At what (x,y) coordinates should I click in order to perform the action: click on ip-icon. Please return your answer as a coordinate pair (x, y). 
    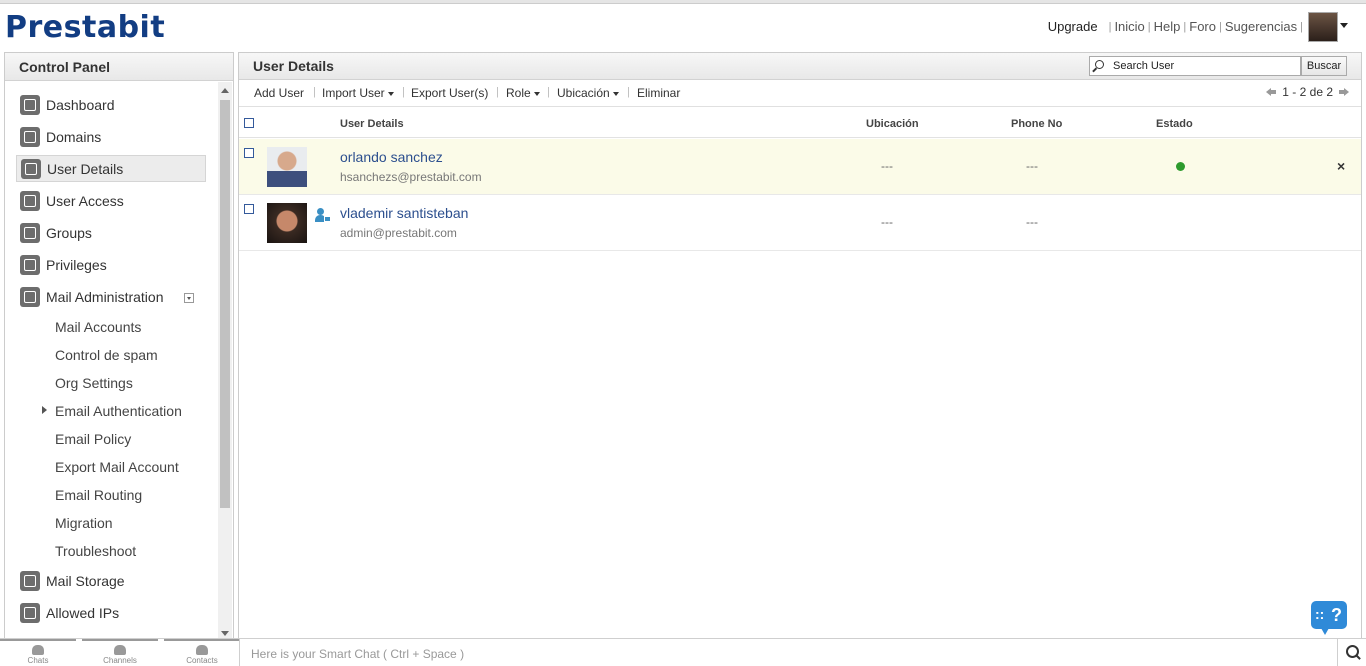
    Looking at the image, I should click on (30, 612).